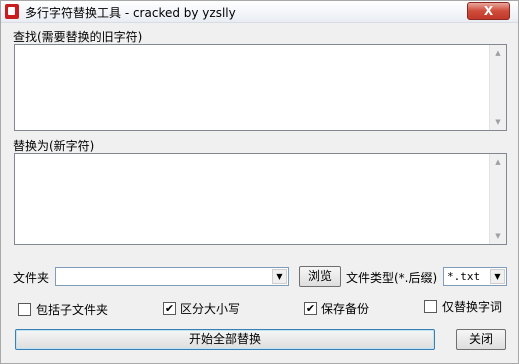 The image size is (519, 364). I want to click on case-sensitive-checkbox: ✔, so click(169, 308).